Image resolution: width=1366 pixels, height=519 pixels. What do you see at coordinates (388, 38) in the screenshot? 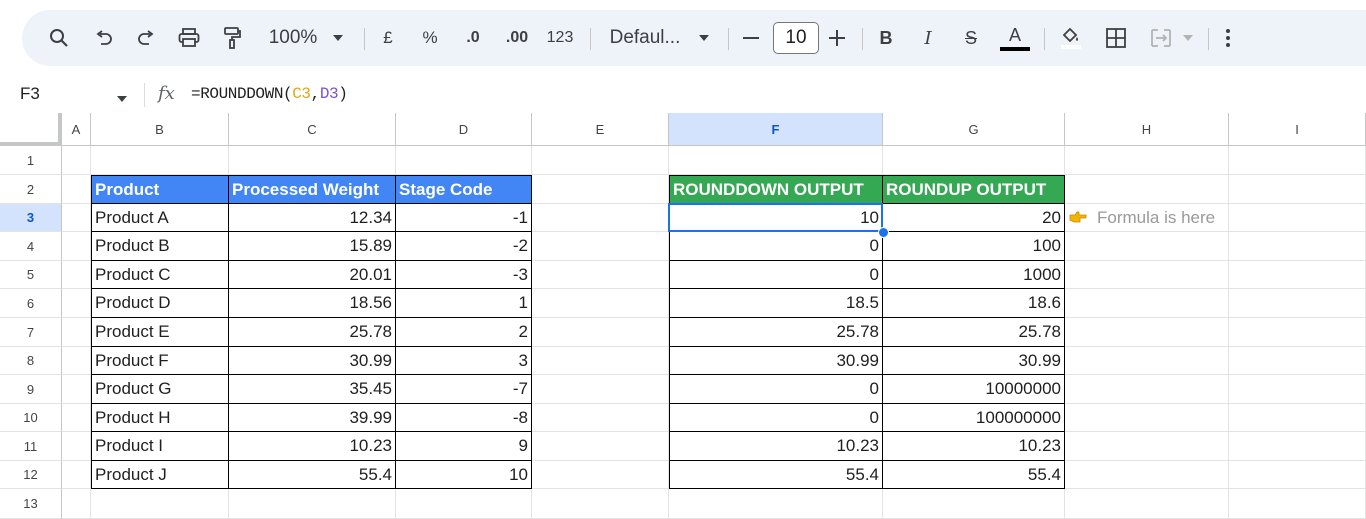
I see `currency-format-button: £` at bounding box center [388, 38].